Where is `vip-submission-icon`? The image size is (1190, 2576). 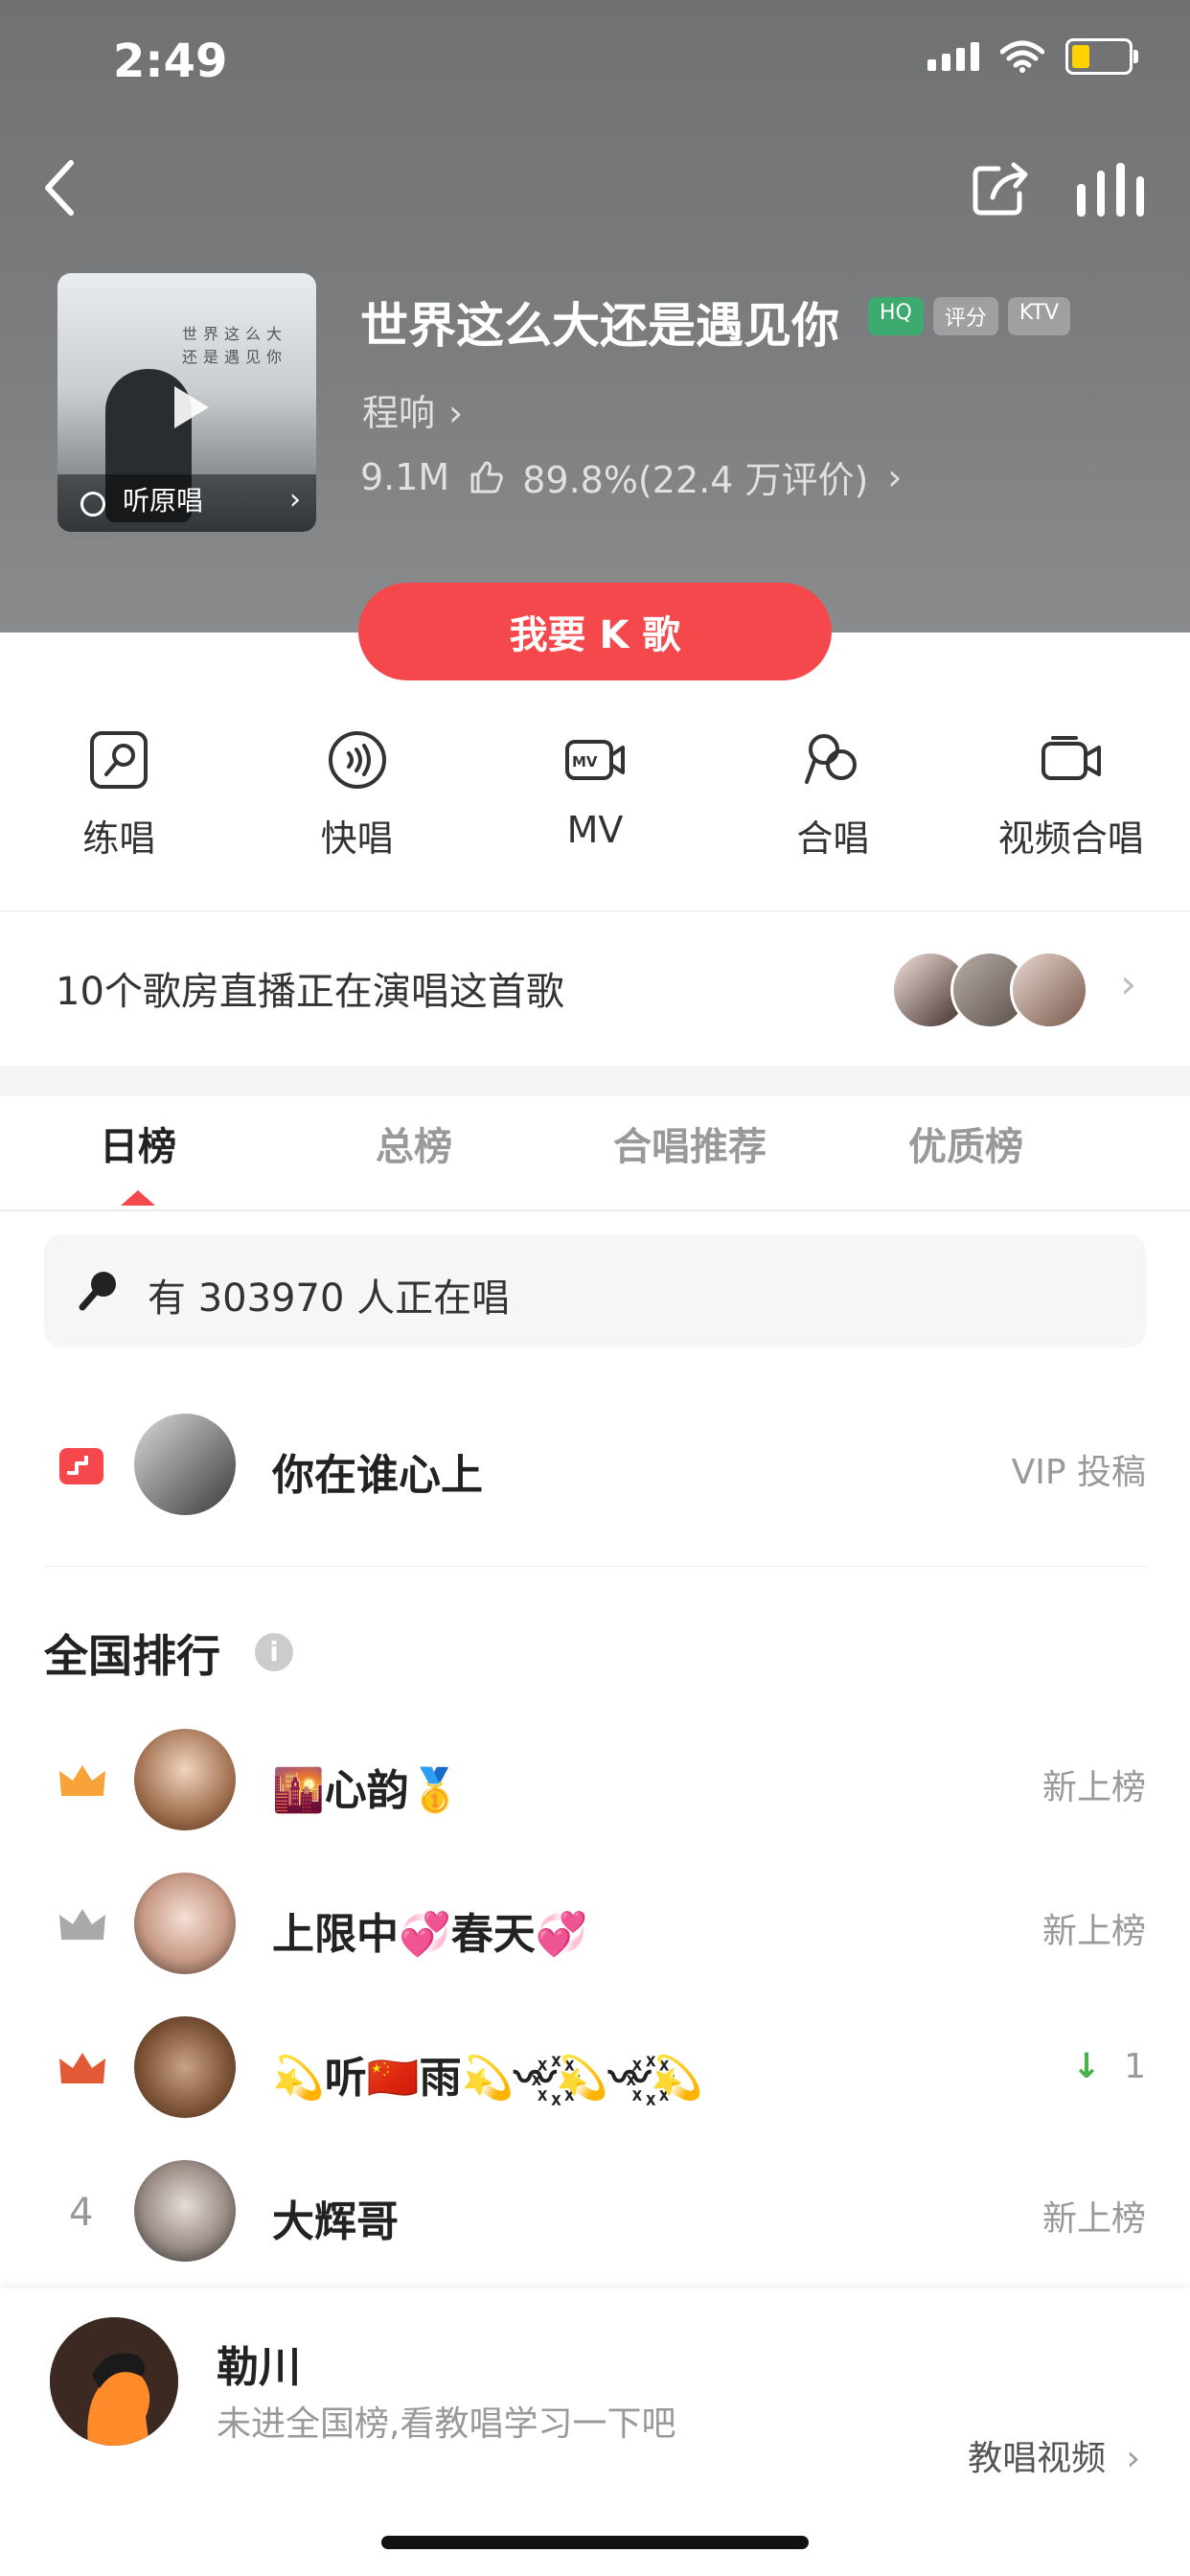
vip-submission-icon is located at coordinates (81, 1466).